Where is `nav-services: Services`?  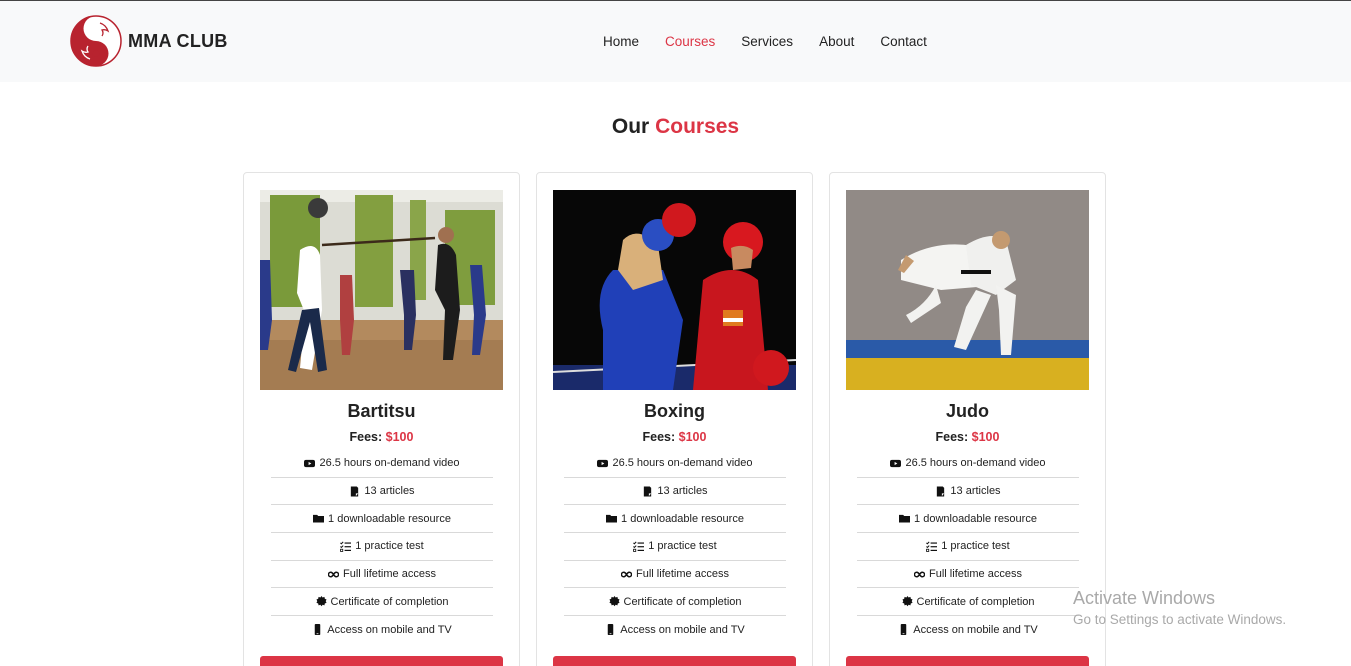
nav-services: Services is located at coordinates (767, 41).